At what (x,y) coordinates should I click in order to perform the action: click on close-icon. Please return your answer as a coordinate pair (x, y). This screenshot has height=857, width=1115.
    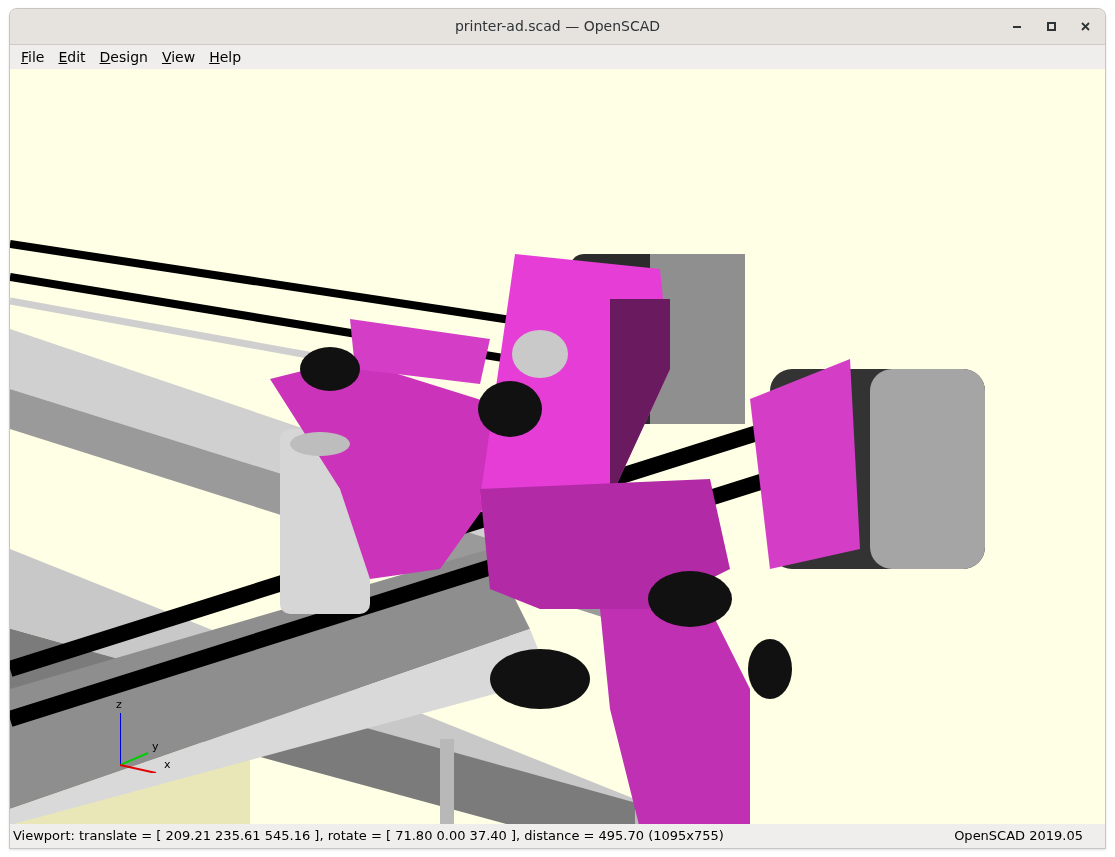
    Looking at the image, I should click on (1085, 26).